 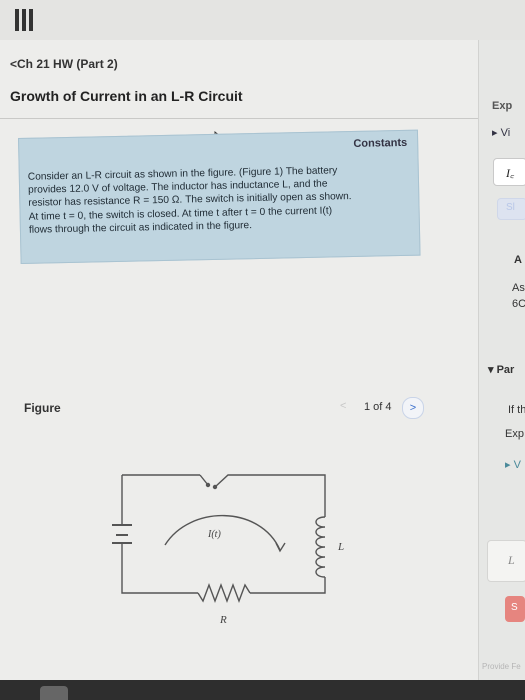 I want to click on inductor-icon, so click(x=320, y=547).